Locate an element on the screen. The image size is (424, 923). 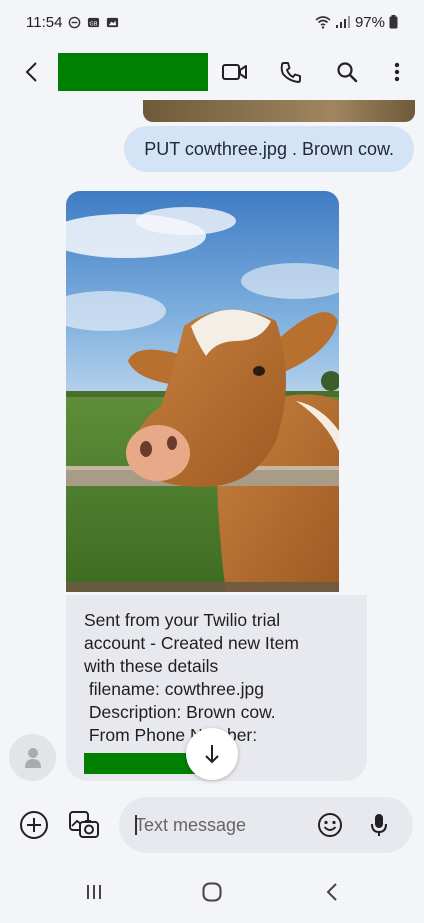
plus-circle-icon is located at coordinates (34, 825).